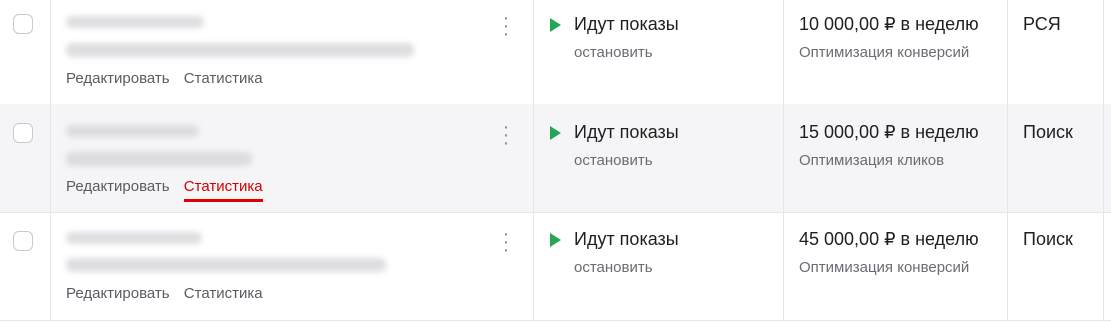 This screenshot has width=1111, height=322. Describe the element at coordinates (889, 24) in the screenshot. I see `budget-value: 10 000,00 ₽ в неделю` at that location.